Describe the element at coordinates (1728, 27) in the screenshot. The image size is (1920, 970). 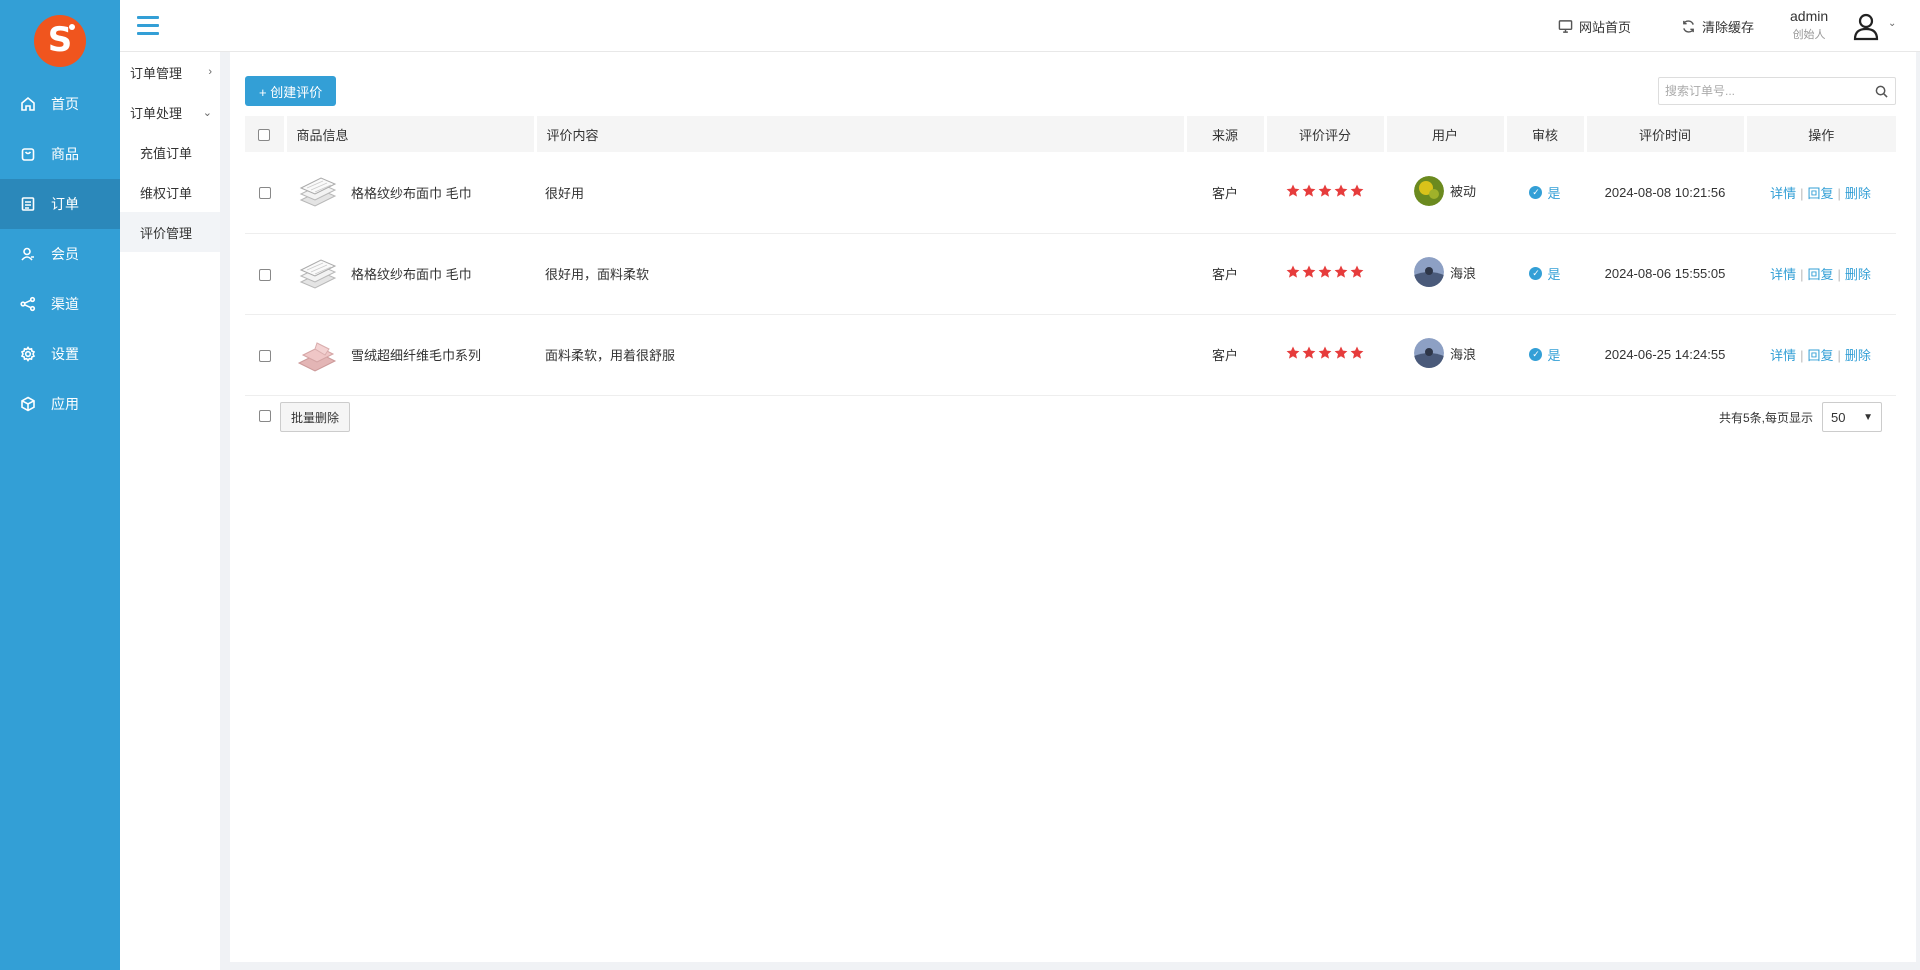
I see `clear-cache-label: 清除缓存` at that location.